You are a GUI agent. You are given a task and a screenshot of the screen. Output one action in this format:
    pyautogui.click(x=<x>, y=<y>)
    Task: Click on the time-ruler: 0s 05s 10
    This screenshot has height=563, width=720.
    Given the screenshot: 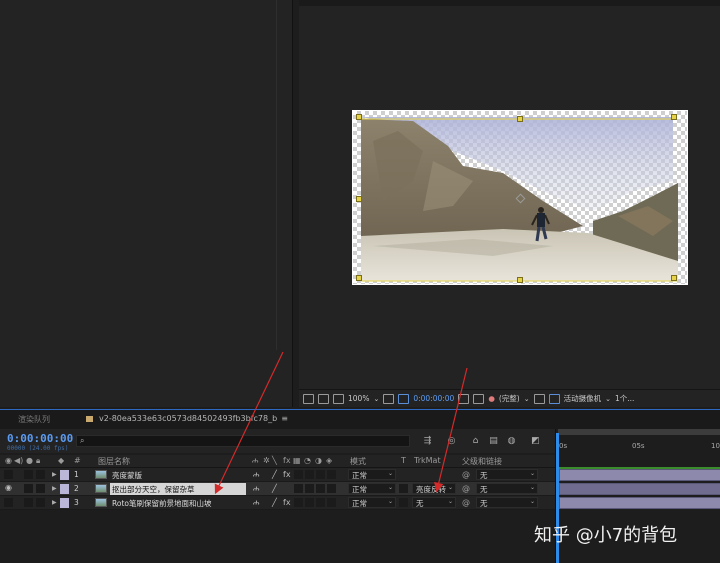 What is the action you would take?
    pyautogui.click(x=638, y=449)
    